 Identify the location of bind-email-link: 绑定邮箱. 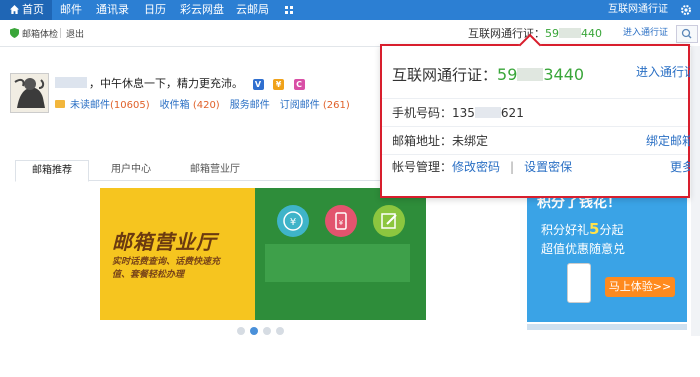
(668, 140).